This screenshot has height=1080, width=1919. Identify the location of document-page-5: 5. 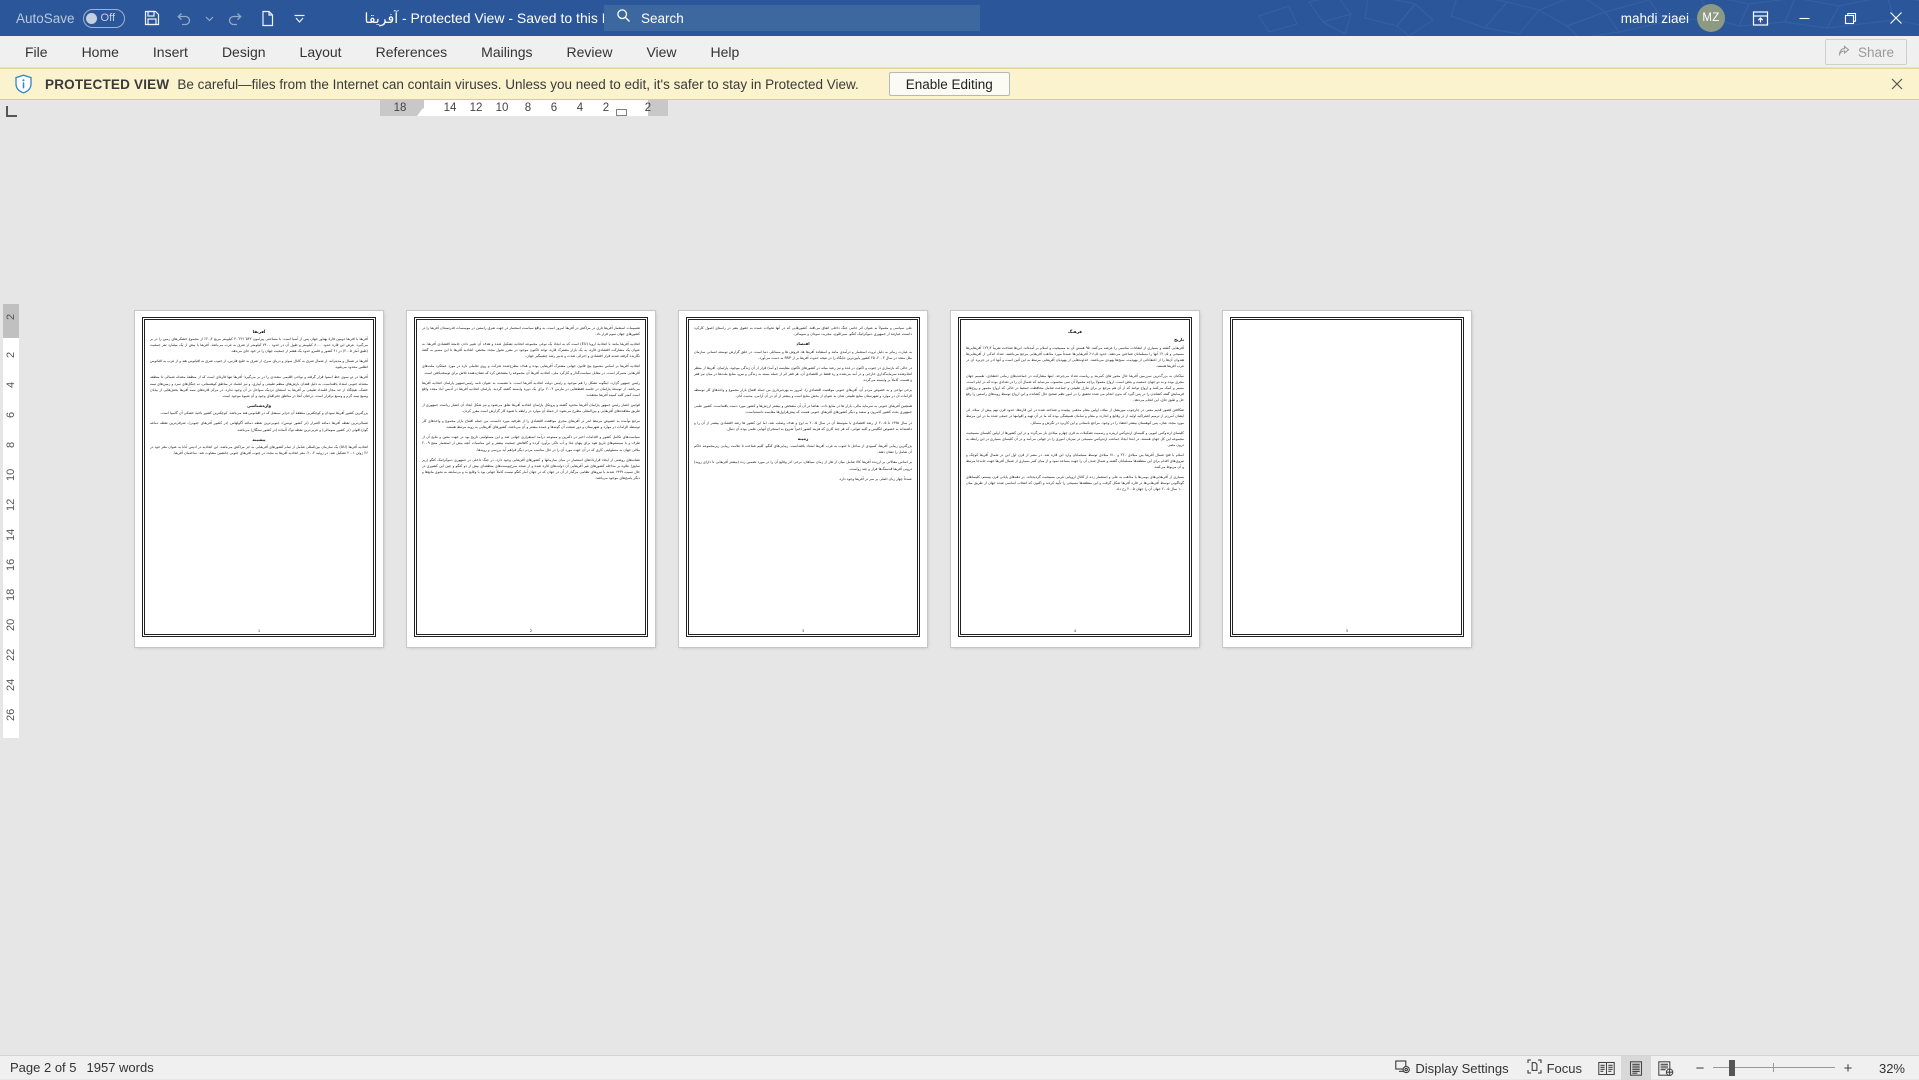
(1347, 479).